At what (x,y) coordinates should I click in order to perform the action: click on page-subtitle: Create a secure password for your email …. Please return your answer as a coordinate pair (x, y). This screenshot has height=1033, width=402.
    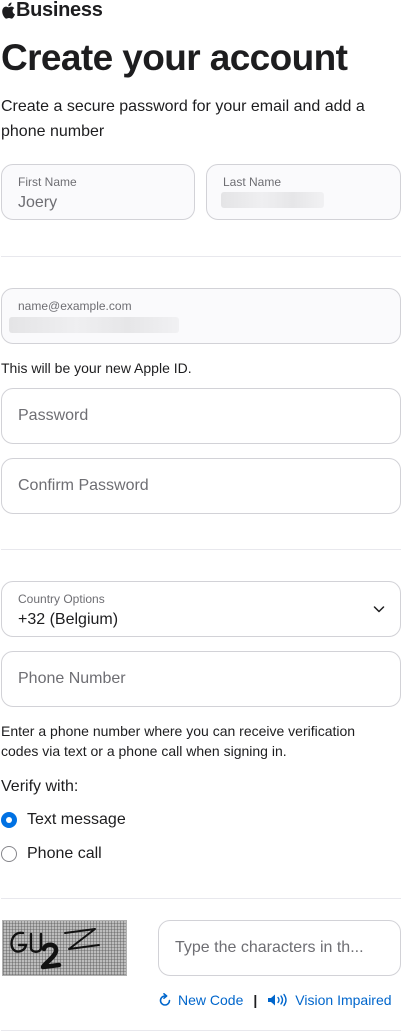
    Looking at the image, I should click on (183, 119).